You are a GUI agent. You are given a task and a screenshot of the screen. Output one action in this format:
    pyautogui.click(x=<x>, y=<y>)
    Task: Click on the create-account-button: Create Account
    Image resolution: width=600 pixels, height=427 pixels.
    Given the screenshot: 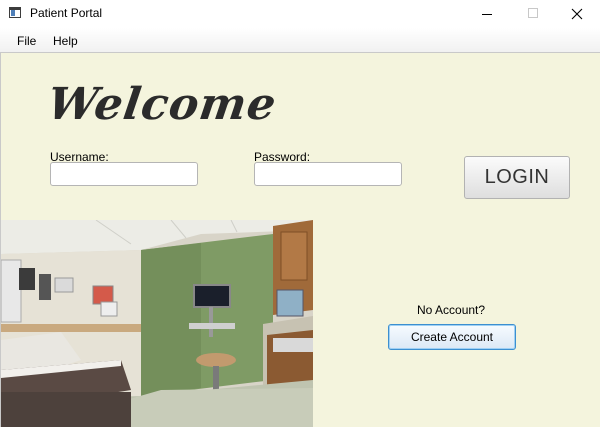 What is the action you would take?
    pyautogui.click(x=452, y=337)
    